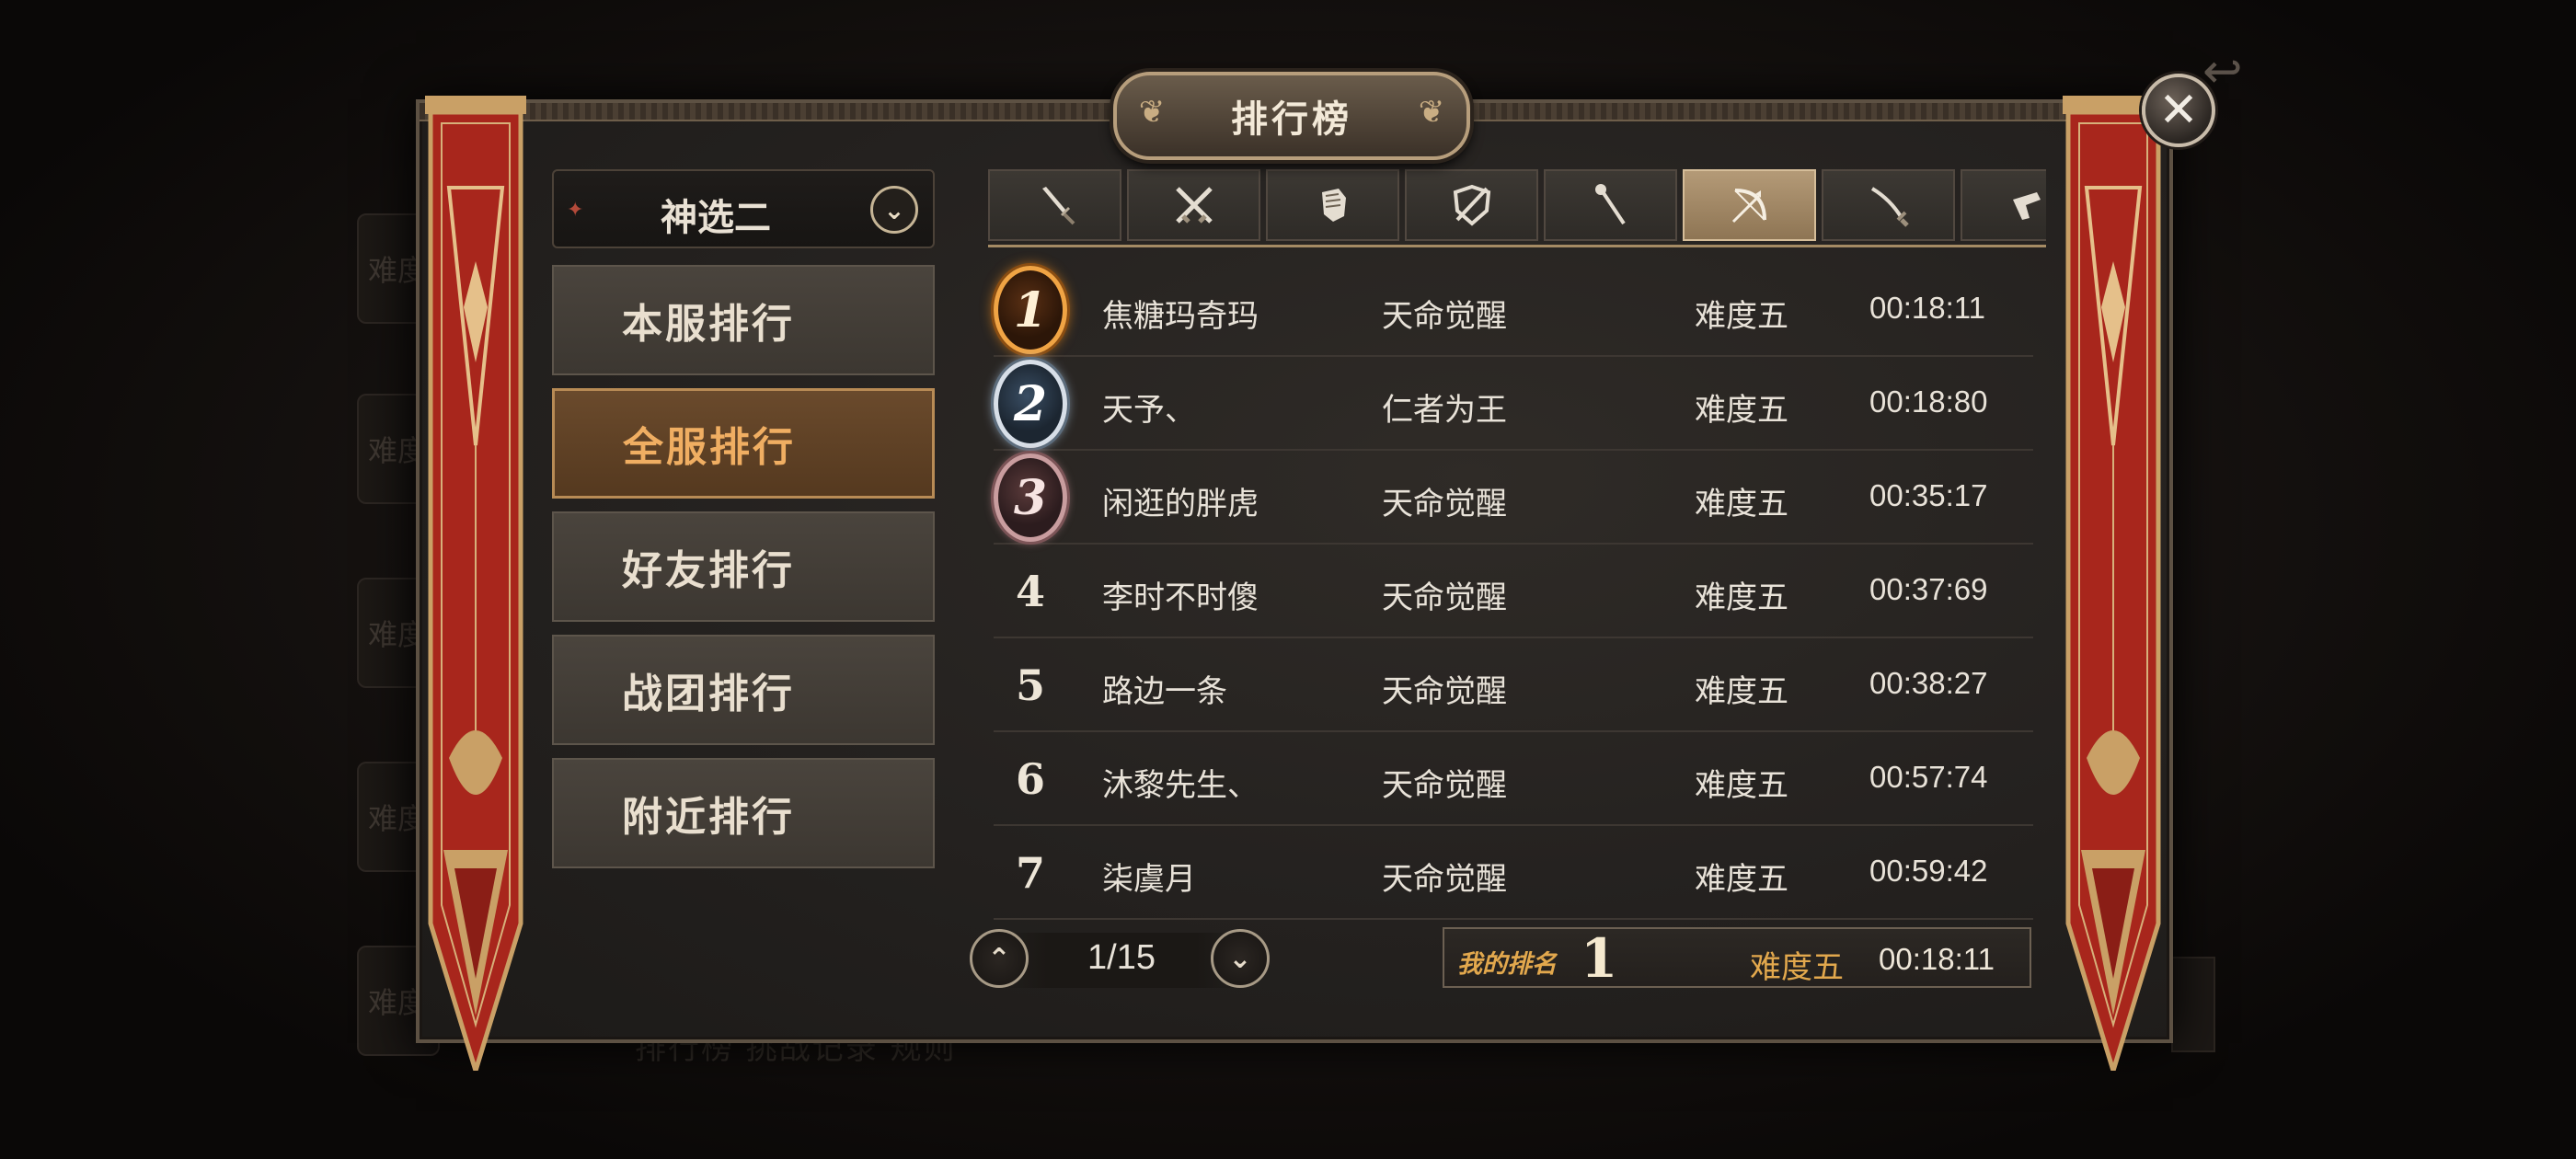 The image size is (2576, 1159). I want to click on tab-dagger, so click(1054, 205).